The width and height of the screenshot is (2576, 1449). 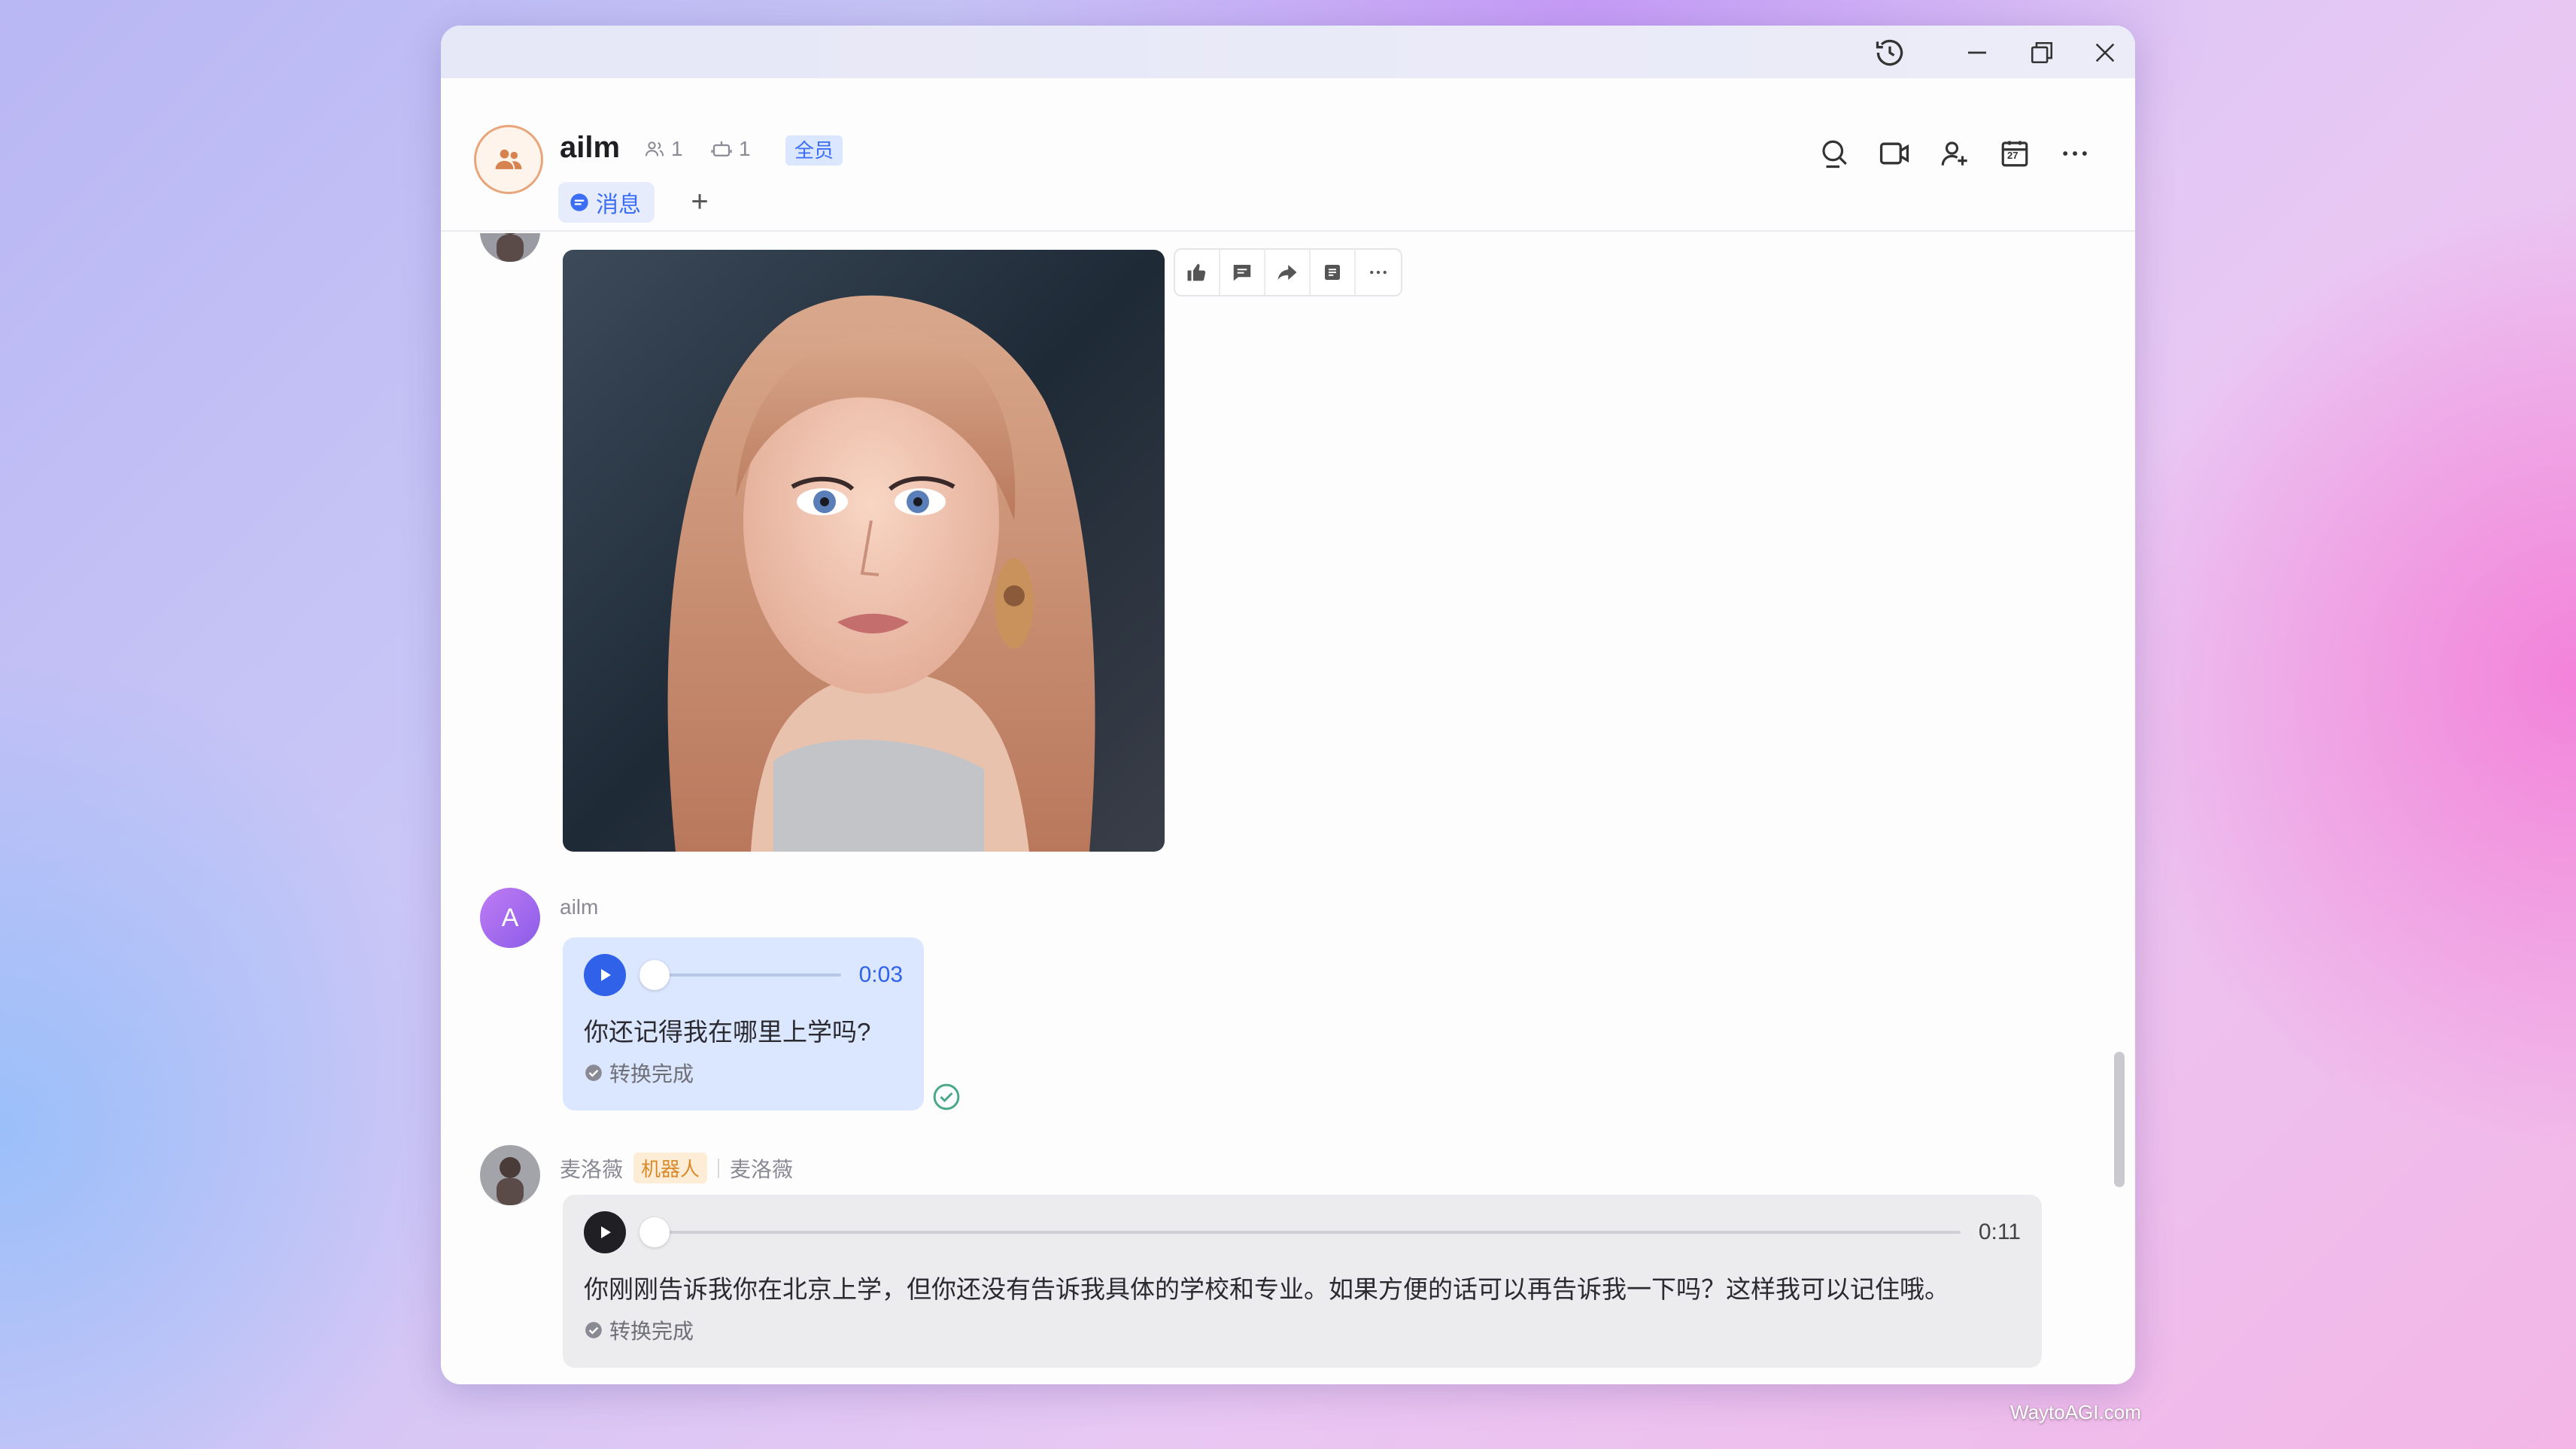 What do you see at coordinates (2076, 1412) in the screenshot?
I see `watermark: WaytoAGI.com` at bounding box center [2076, 1412].